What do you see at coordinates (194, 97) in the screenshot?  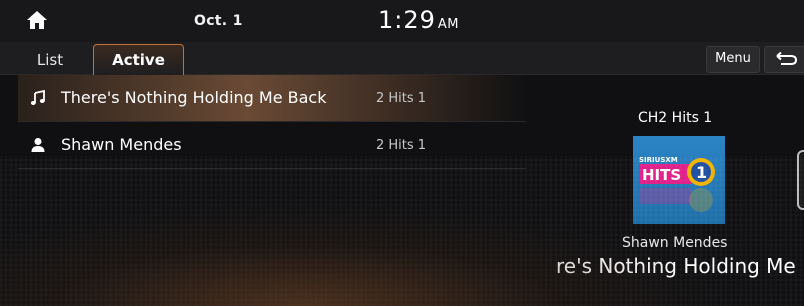 I see `list-item-title: There's Nothing Holding Me Back` at bounding box center [194, 97].